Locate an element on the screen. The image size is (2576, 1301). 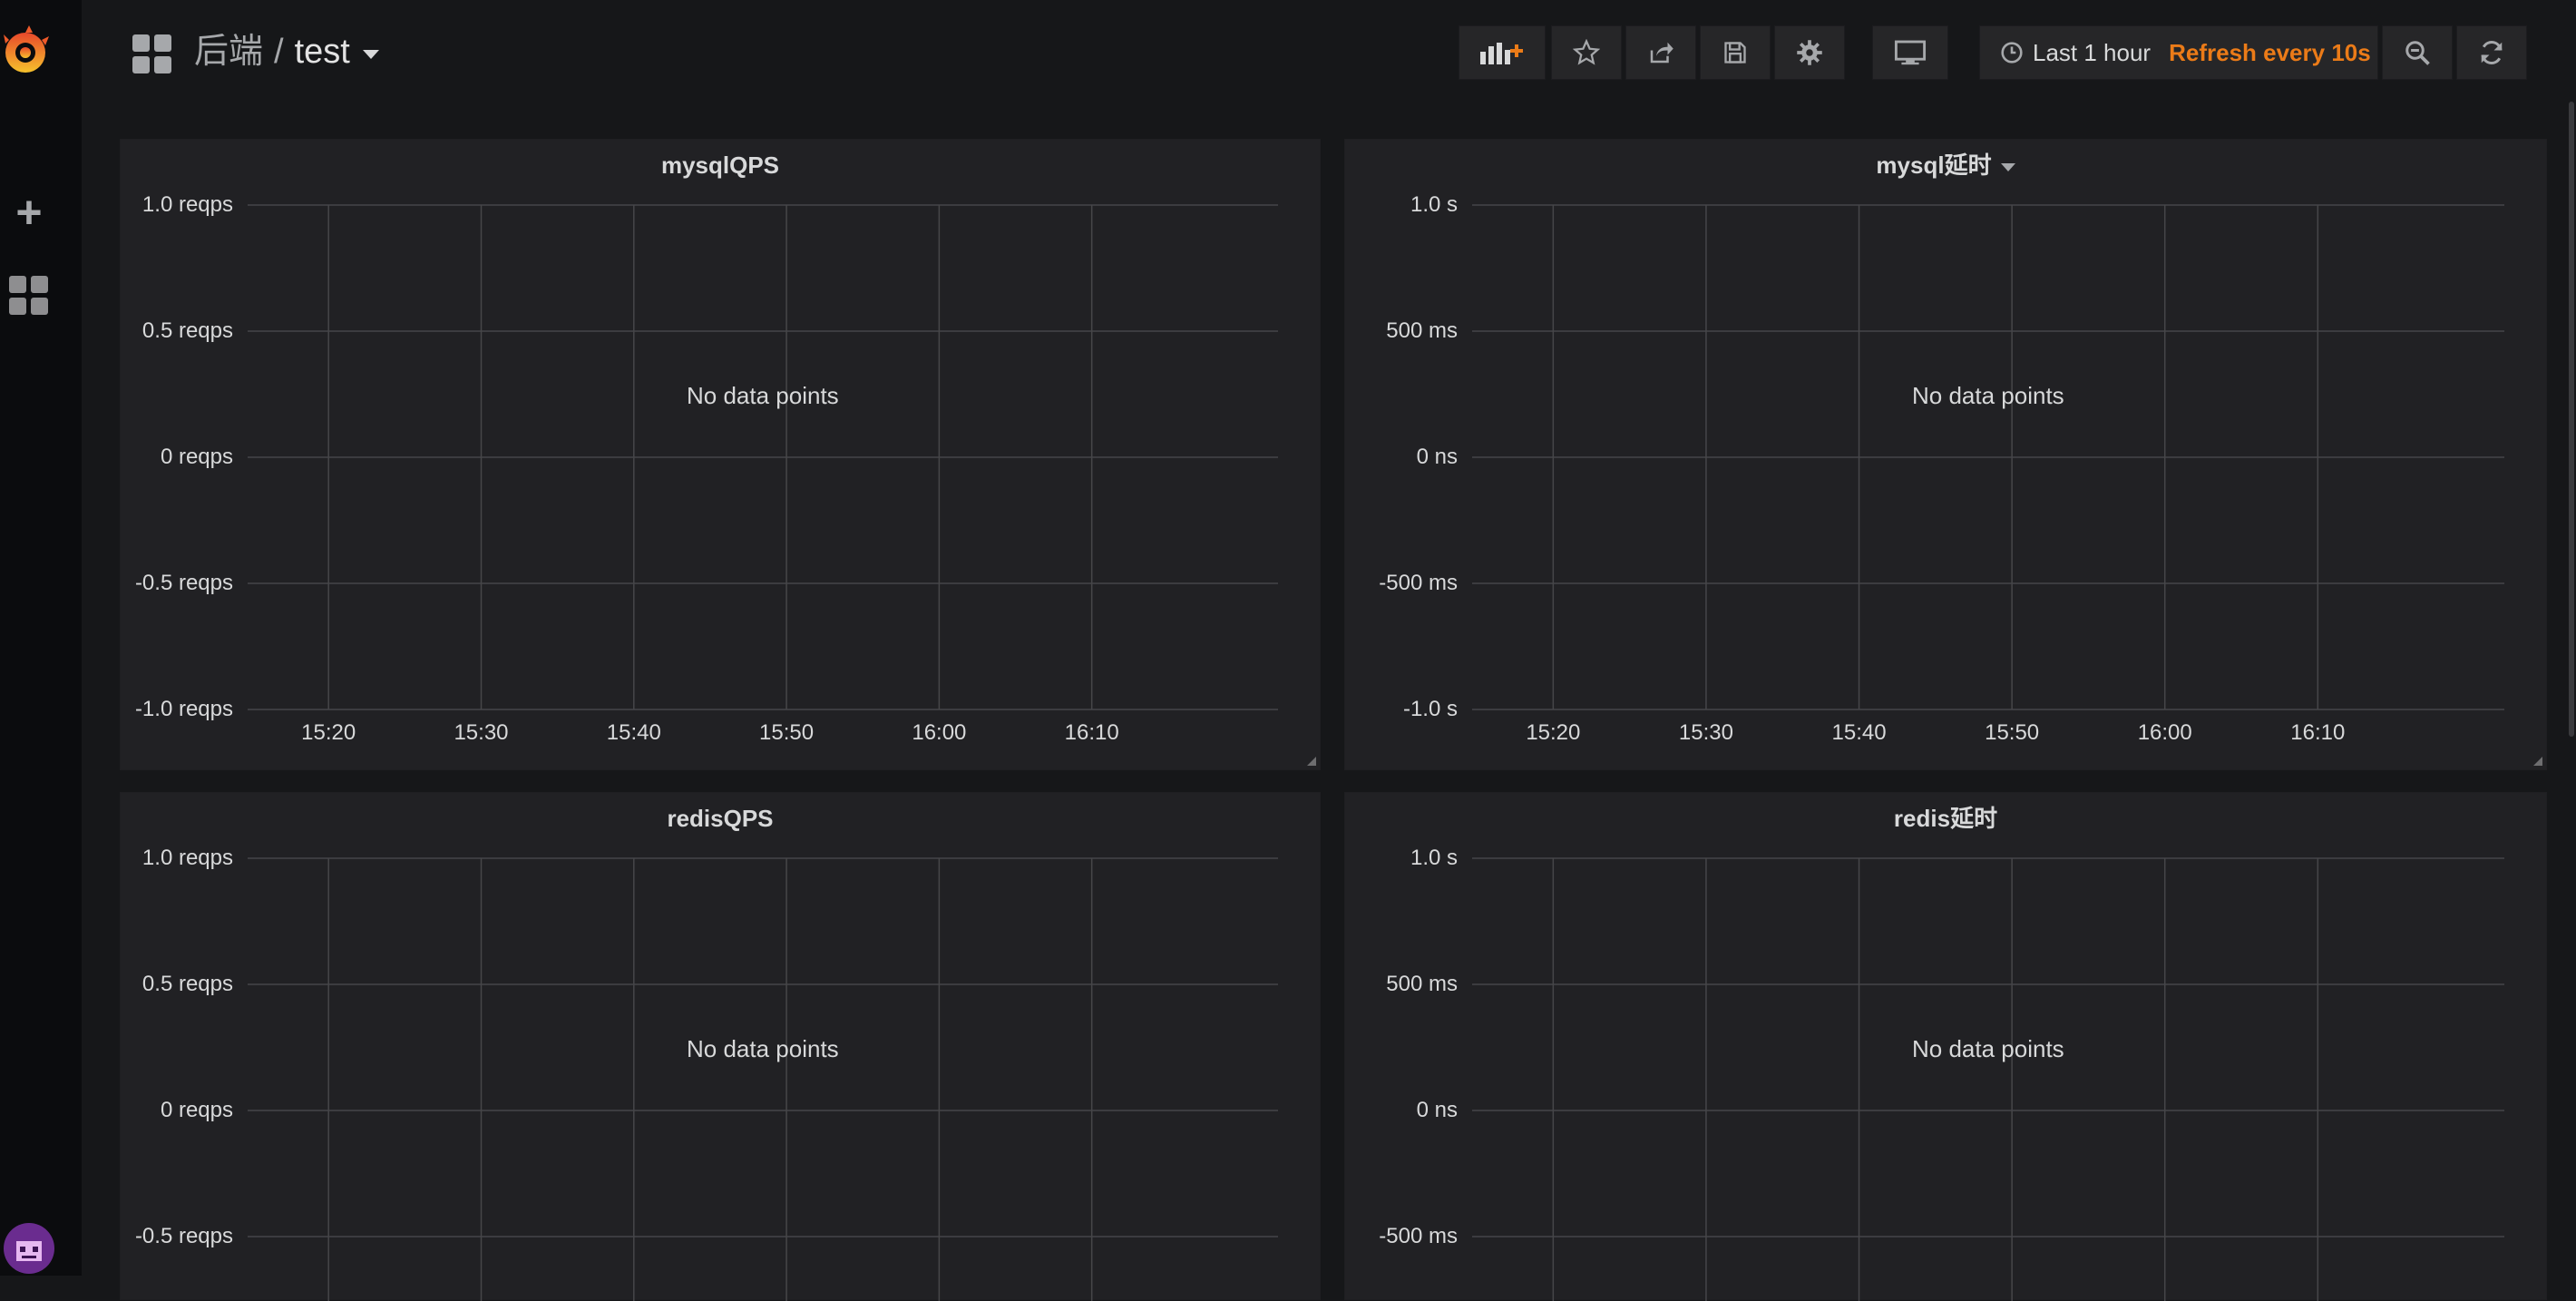
save-icon is located at coordinates (1735, 53).